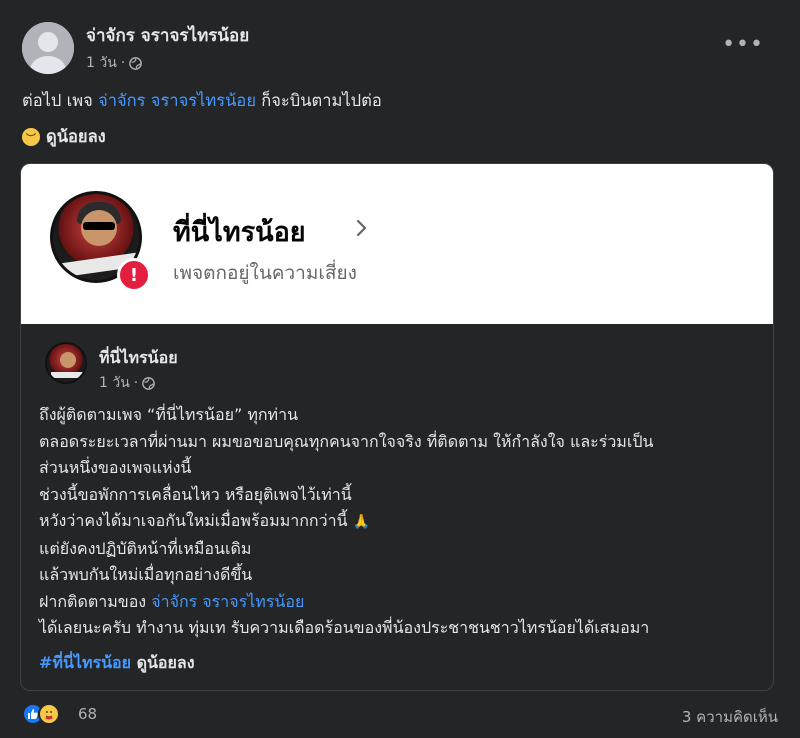 This screenshot has width=800, height=738. I want to click on inner-post-meta: 1 วัน ·, so click(127, 383).